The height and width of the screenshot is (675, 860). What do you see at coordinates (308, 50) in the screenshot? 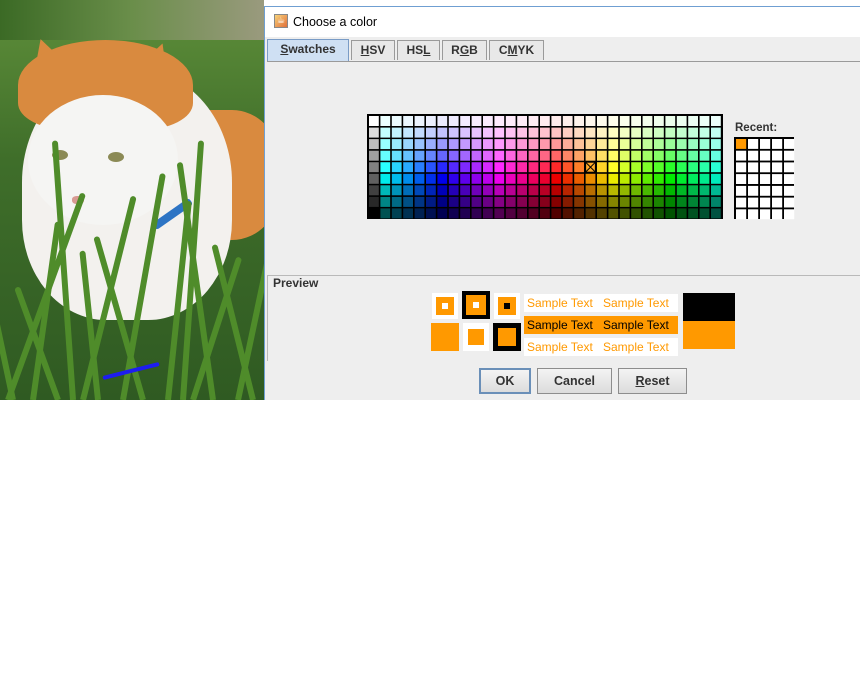
I see `tab-swatches: Swatches` at bounding box center [308, 50].